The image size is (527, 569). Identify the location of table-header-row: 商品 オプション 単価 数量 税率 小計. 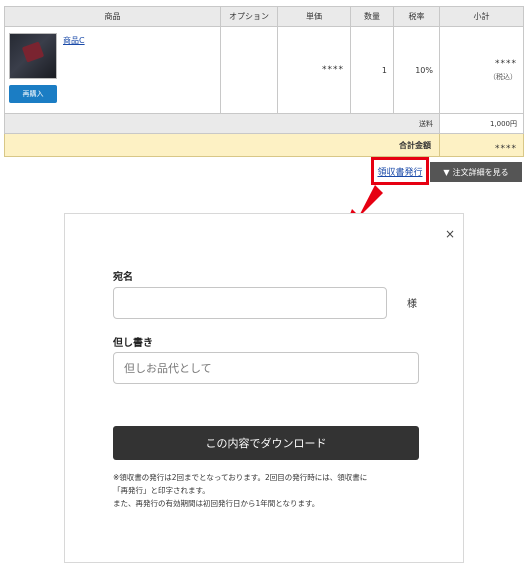
(264, 16).